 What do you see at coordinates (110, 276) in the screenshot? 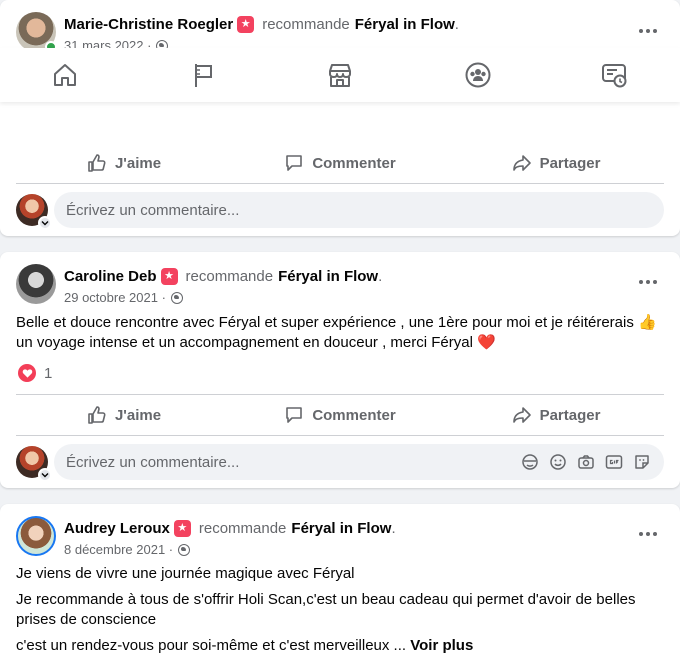
I see `author-name: Caroline Deb` at bounding box center [110, 276].